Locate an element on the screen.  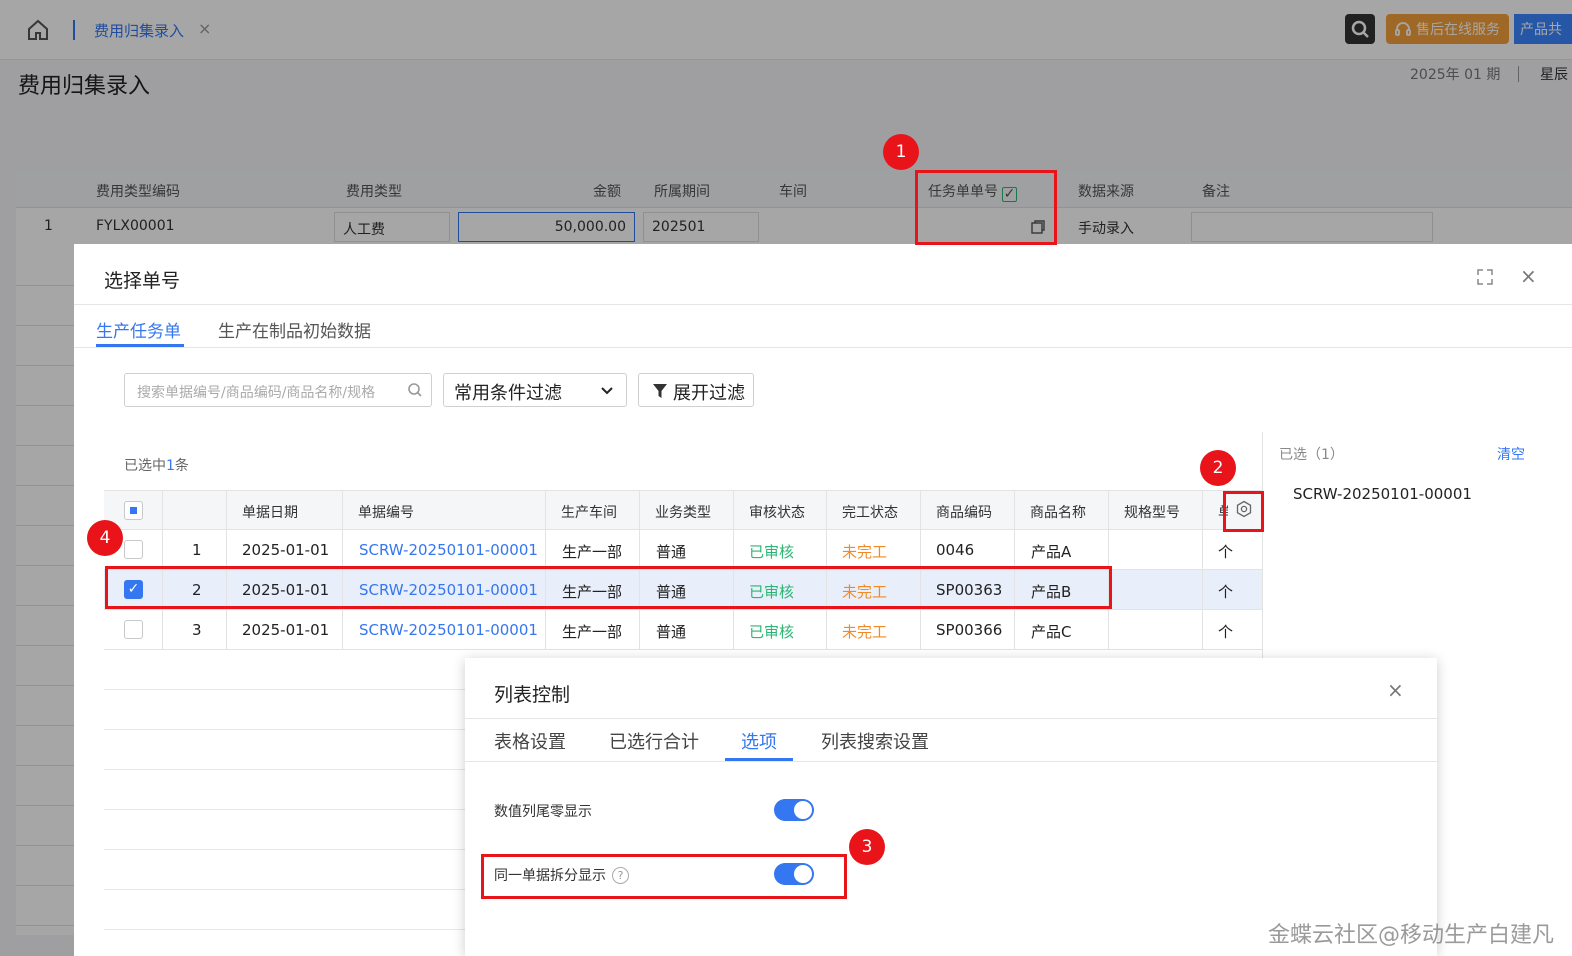
col-workshop: 生产车间 is located at coordinates (589, 512).